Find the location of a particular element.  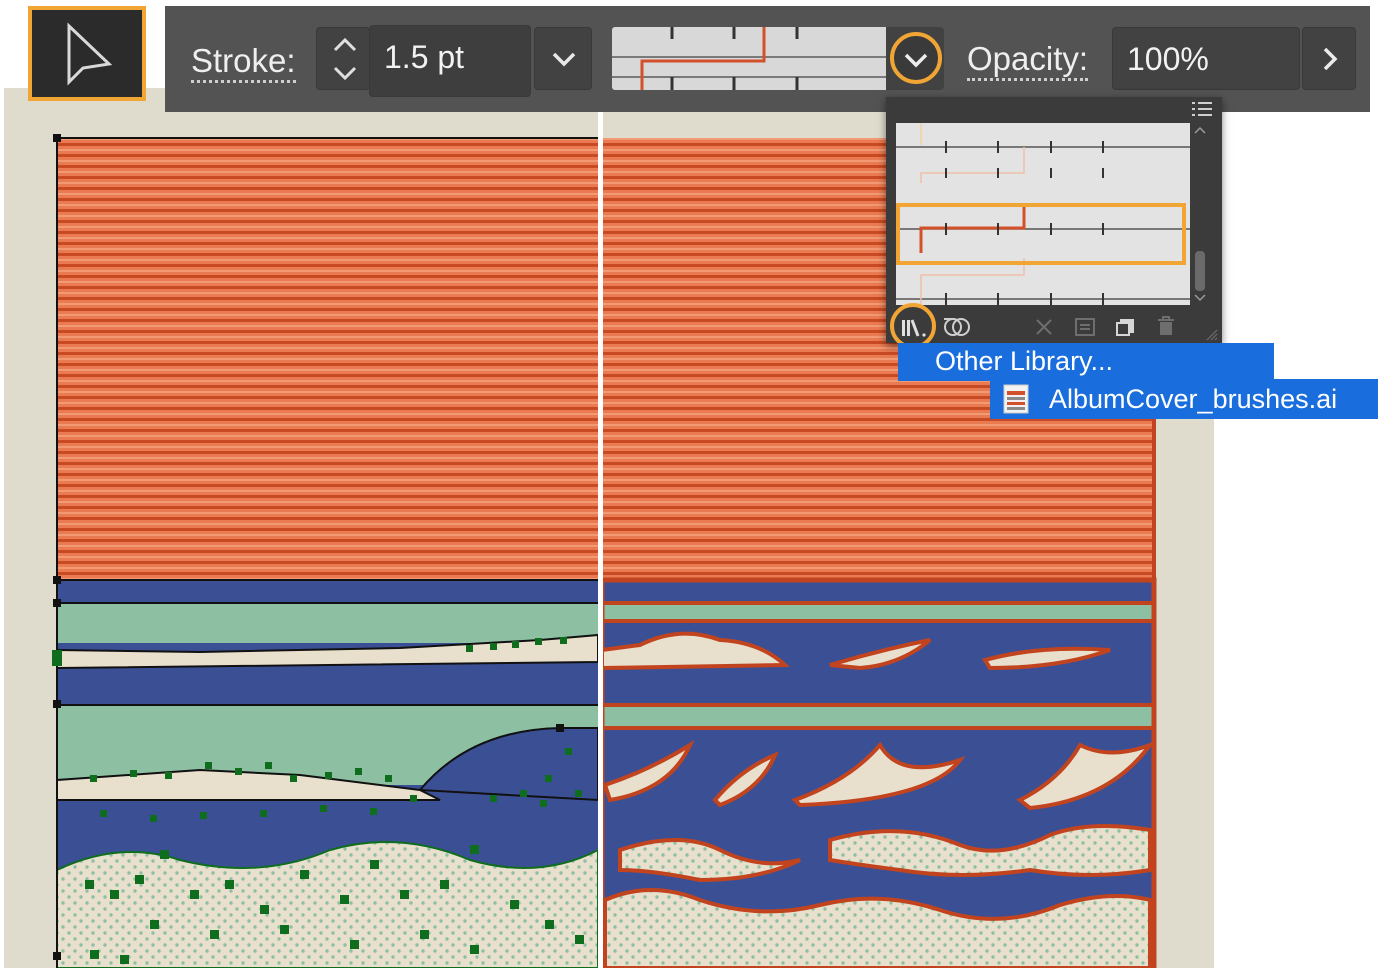

left-green-strip is located at coordinates (327, 623).